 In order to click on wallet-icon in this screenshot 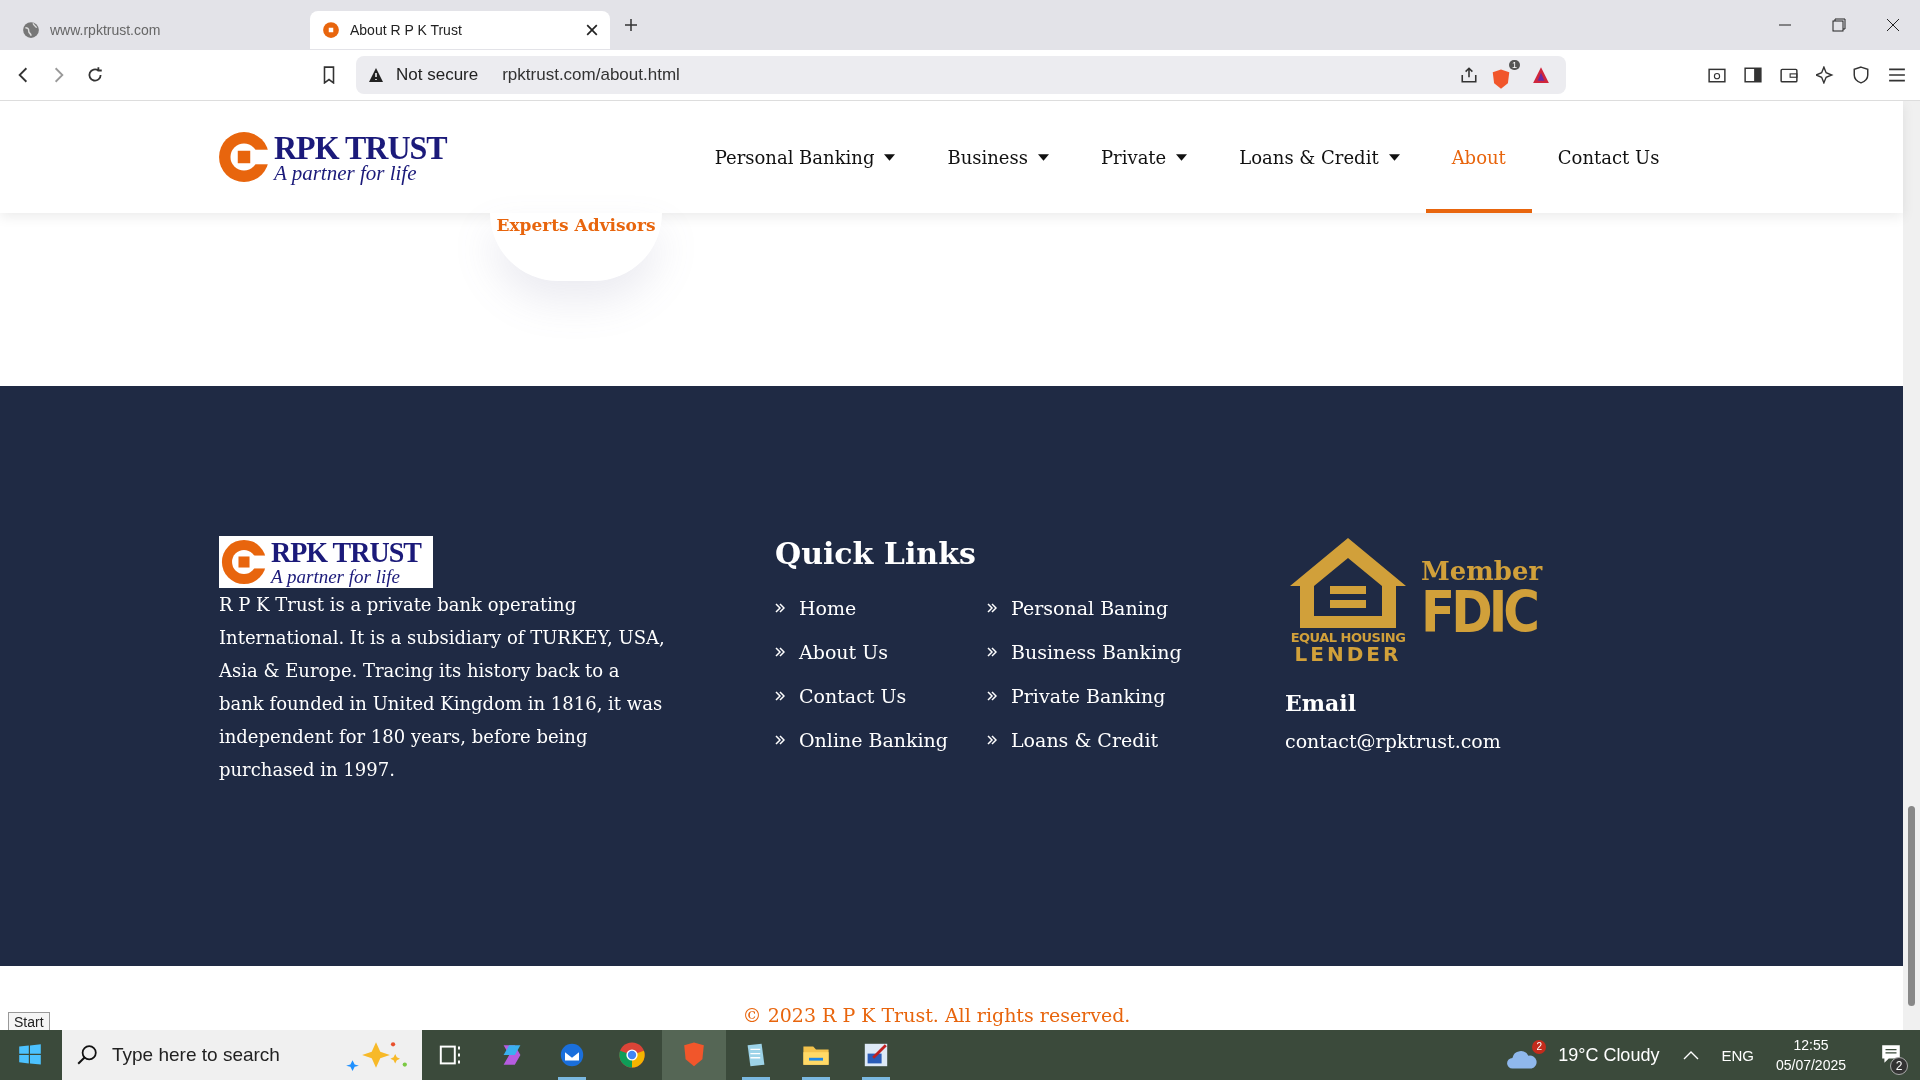, I will do `click(1789, 75)`.